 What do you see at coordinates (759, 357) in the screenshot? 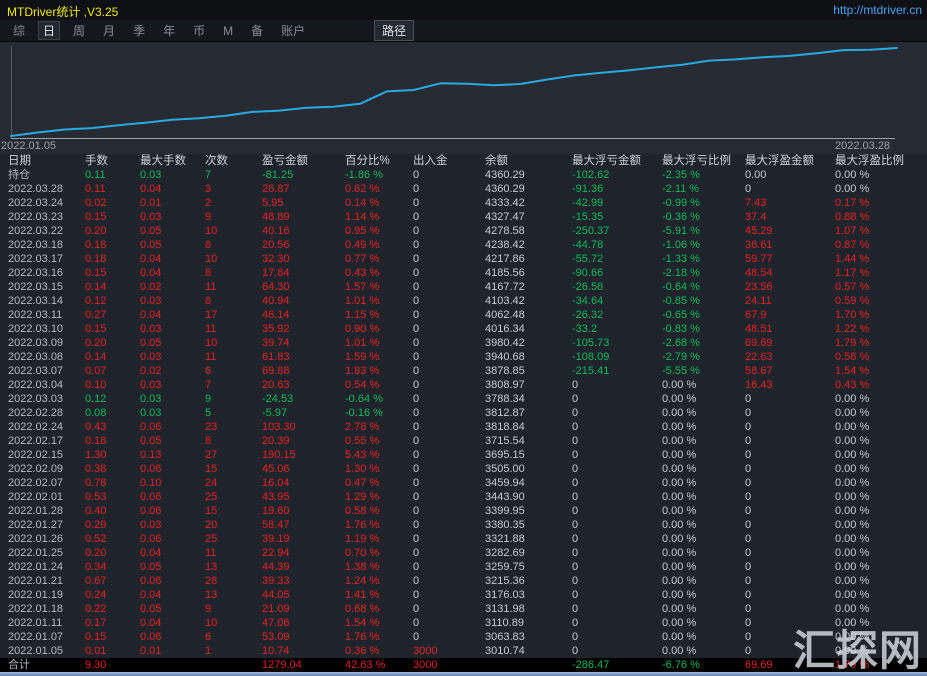
I see `table-cell: 22.63` at bounding box center [759, 357].